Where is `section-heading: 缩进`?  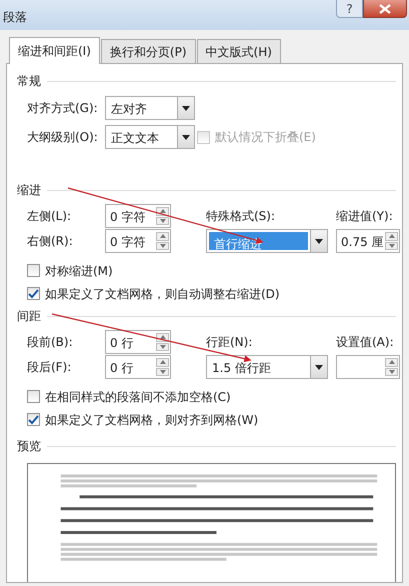
section-heading: 缩进 is located at coordinates (29, 190).